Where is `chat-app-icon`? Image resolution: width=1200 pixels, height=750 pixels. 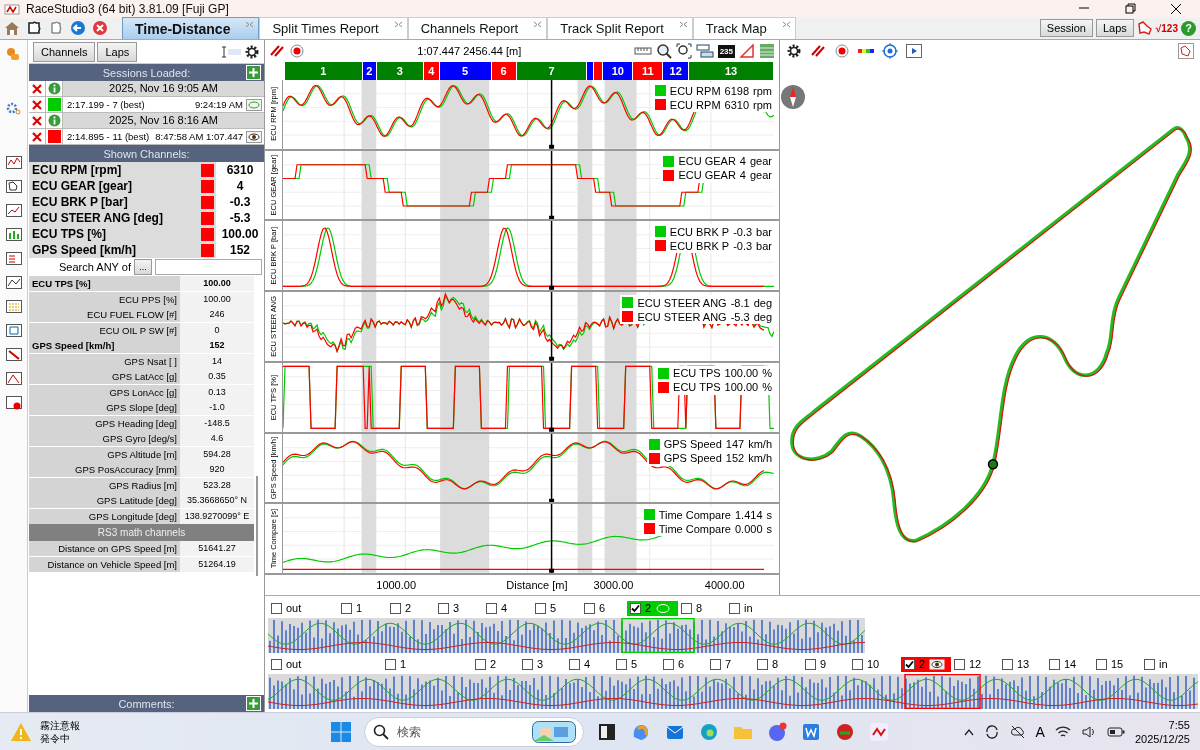
chat-app-icon is located at coordinates (777, 731).